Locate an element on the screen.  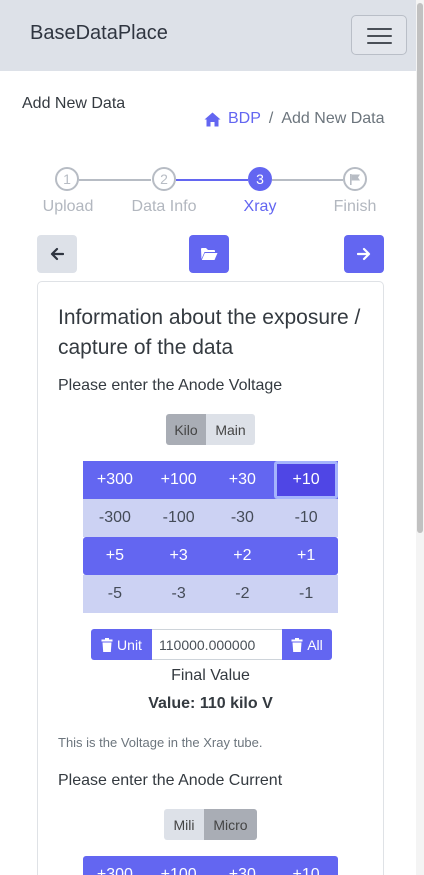
voltage-minus-3-button: -3 is located at coordinates (179, 594).